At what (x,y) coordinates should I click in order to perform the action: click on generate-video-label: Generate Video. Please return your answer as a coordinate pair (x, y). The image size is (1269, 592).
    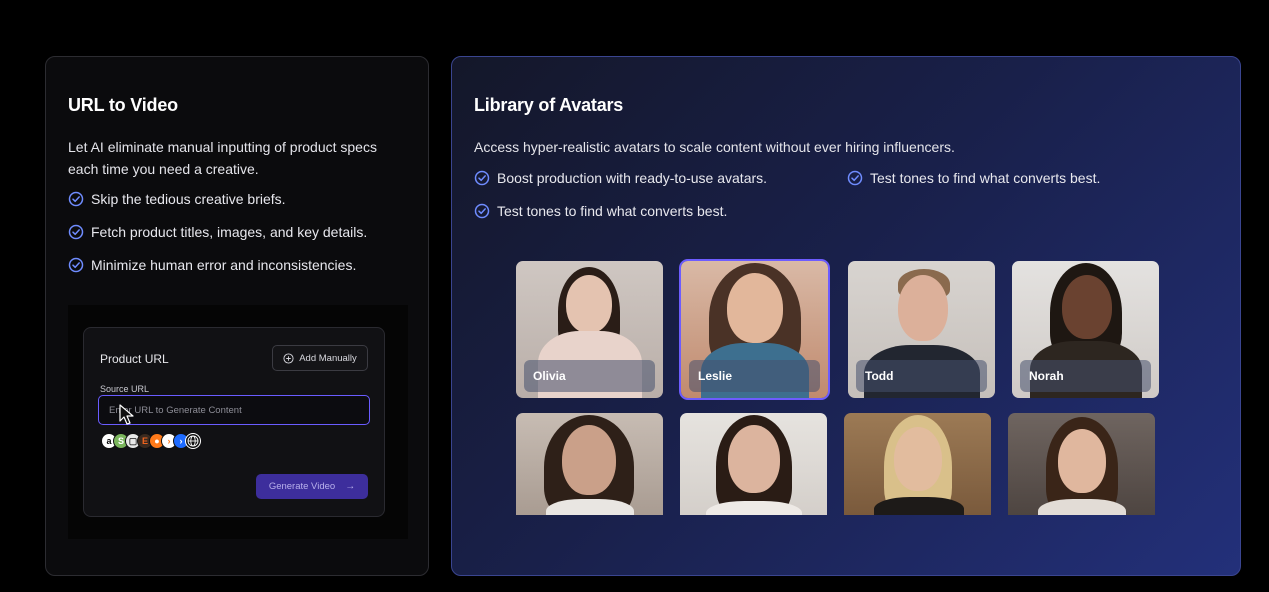
    Looking at the image, I should click on (302, 486).